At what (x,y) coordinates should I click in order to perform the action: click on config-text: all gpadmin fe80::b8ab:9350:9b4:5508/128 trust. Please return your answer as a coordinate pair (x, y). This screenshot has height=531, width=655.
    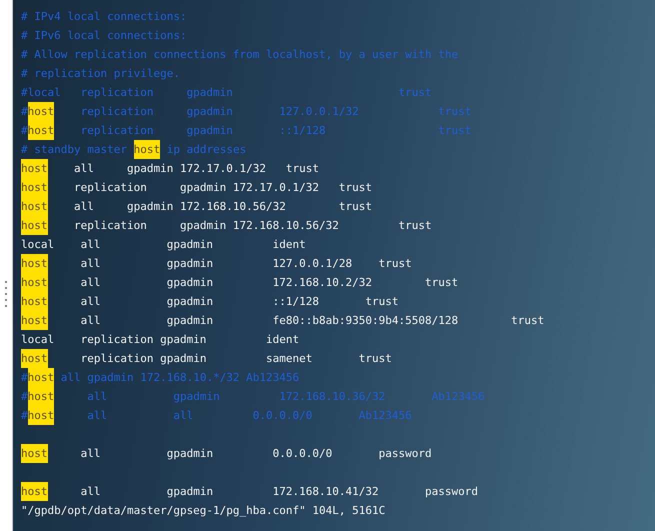
    Looking at the image, I should click on (312, 320).